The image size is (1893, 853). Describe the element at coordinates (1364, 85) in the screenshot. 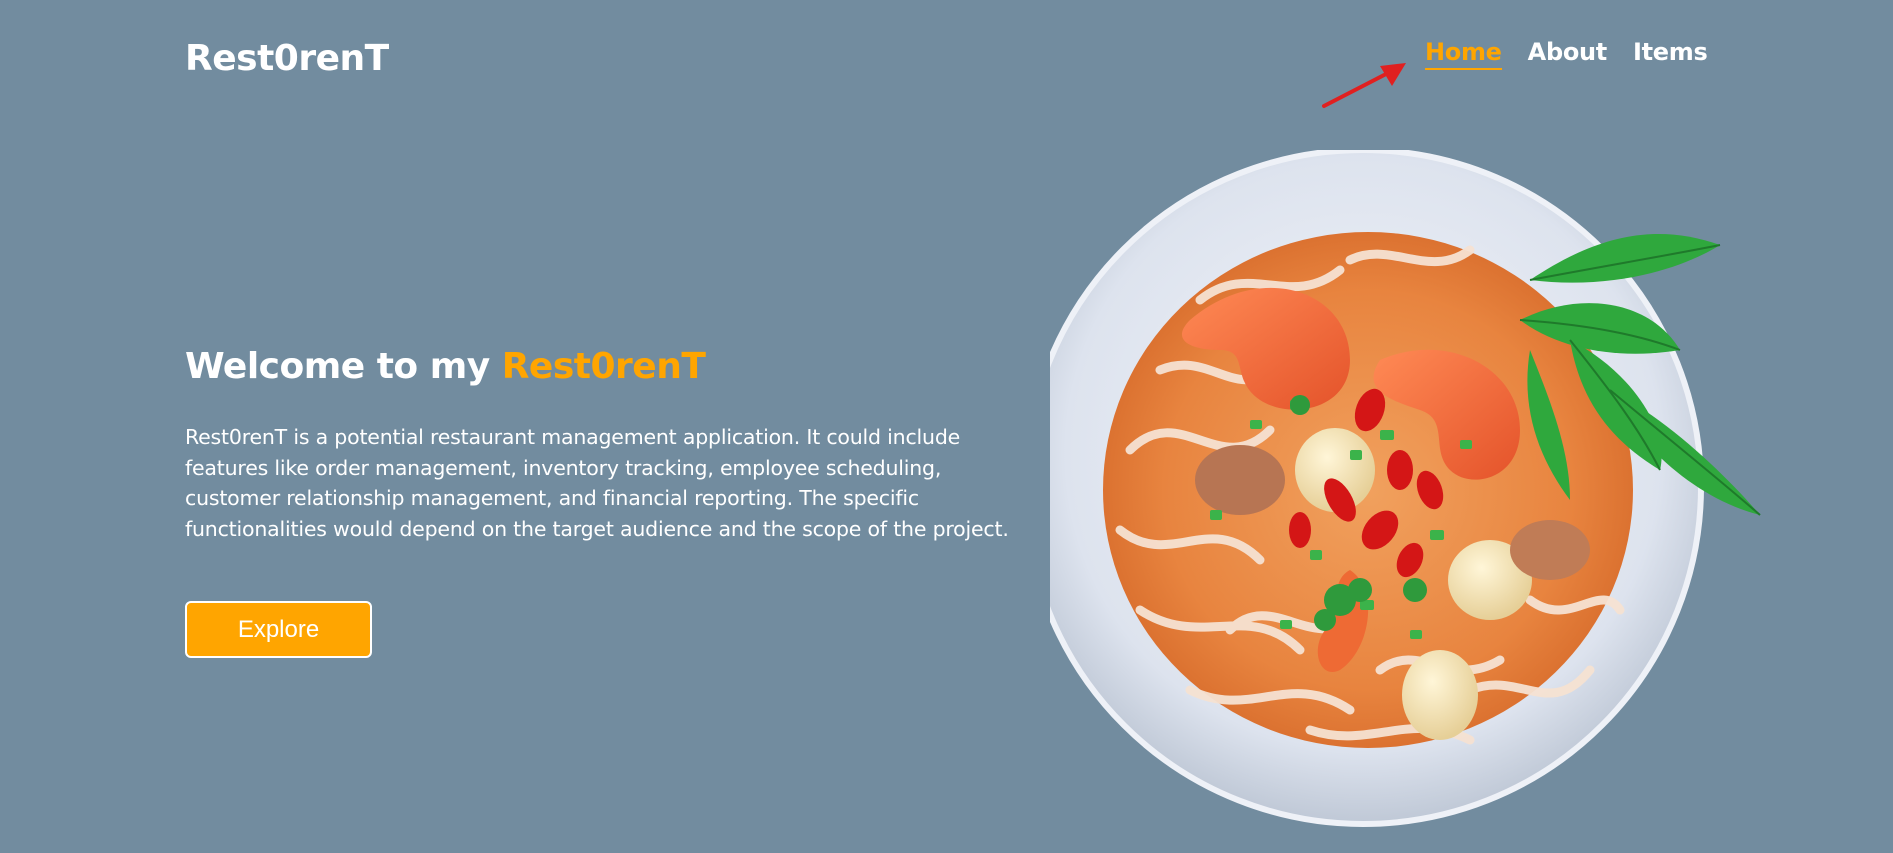

I see `annotation-arrow-icon` at that location.